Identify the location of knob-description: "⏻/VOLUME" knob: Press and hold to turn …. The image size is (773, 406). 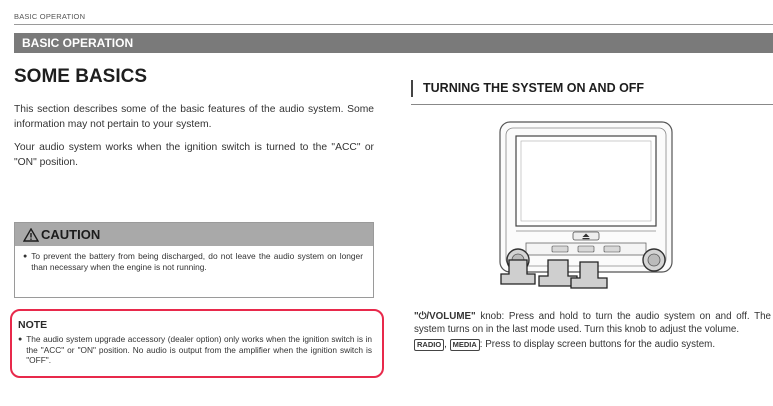
(592, 323).